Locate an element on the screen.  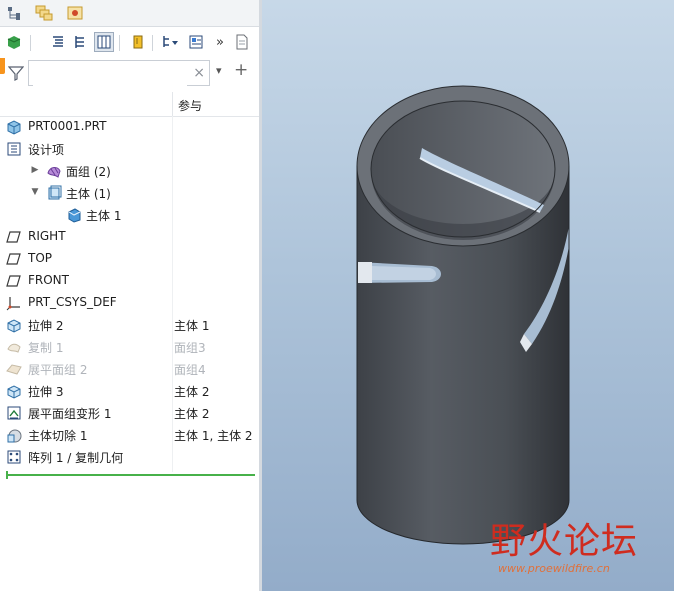
tree-item-ref: 主体 1 is located at coordinates (192, 326).